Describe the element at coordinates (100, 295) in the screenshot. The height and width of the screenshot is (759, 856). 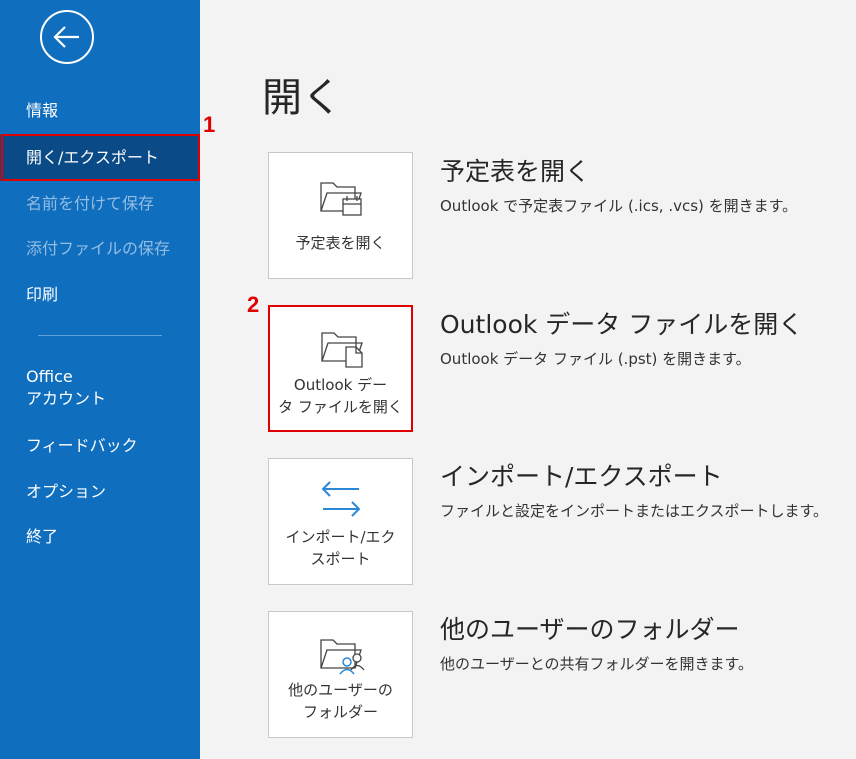
I see `nav-print: 印刷` at that location.